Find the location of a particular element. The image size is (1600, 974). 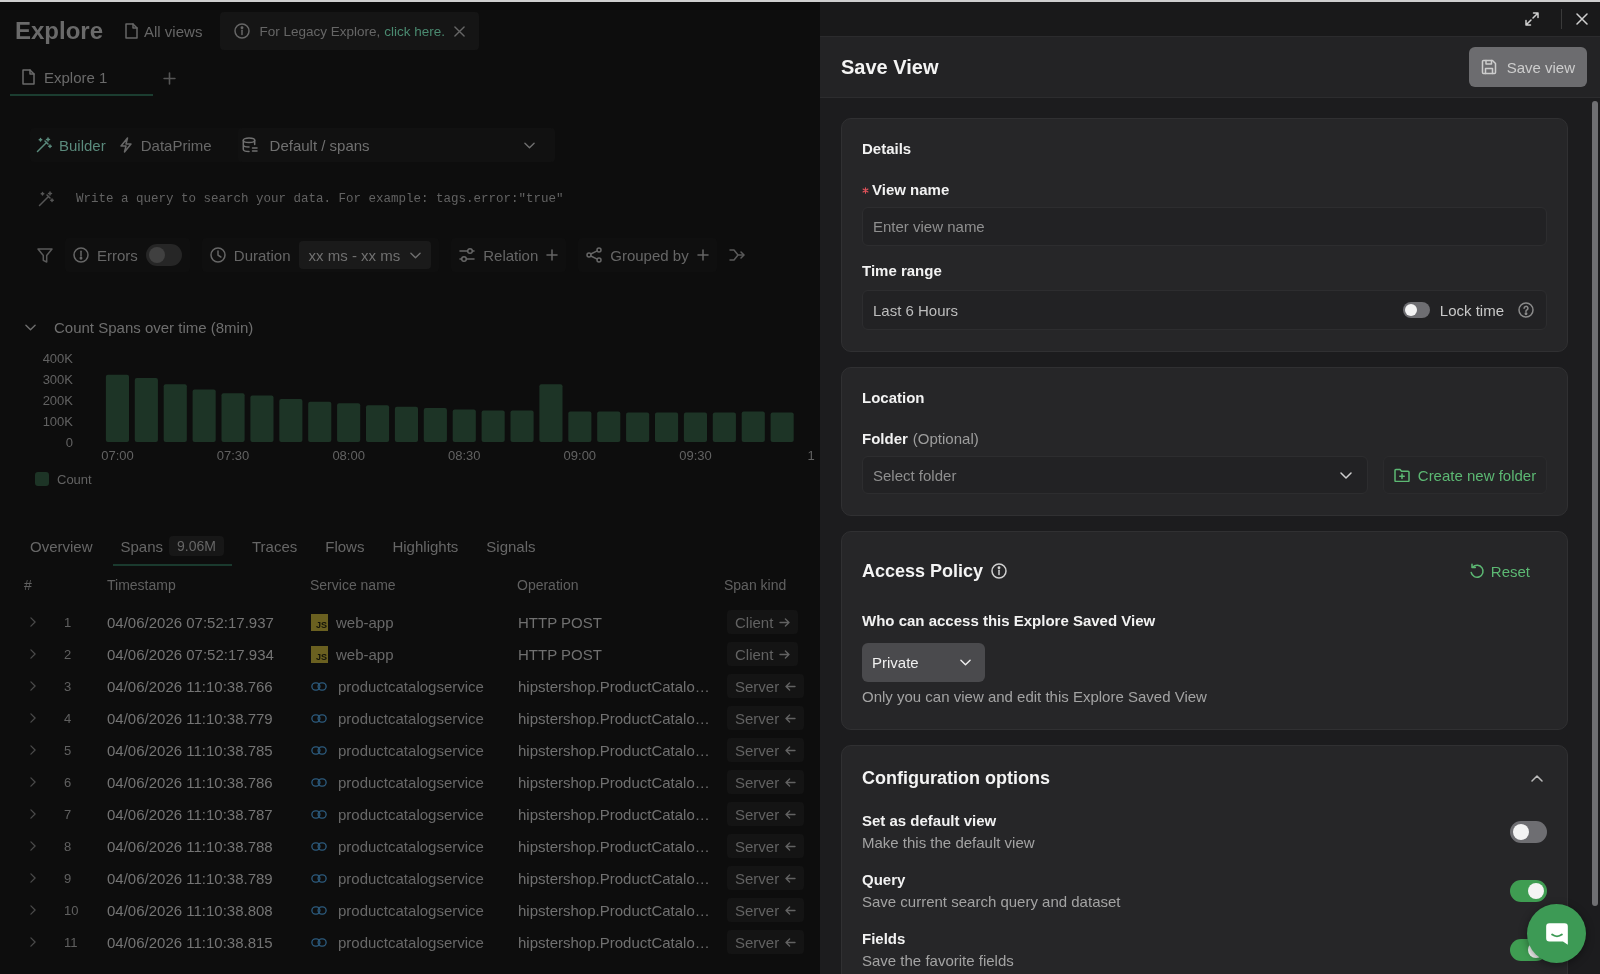

column-header: Service name is located at coordinates (353, 585).